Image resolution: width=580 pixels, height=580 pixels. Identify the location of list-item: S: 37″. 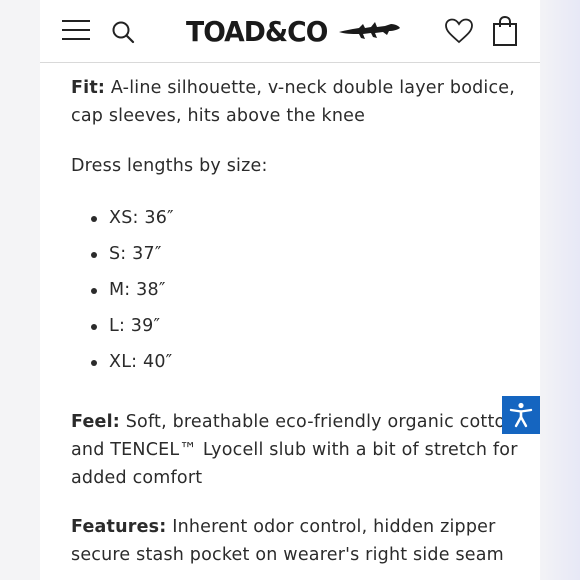
(122, 258).